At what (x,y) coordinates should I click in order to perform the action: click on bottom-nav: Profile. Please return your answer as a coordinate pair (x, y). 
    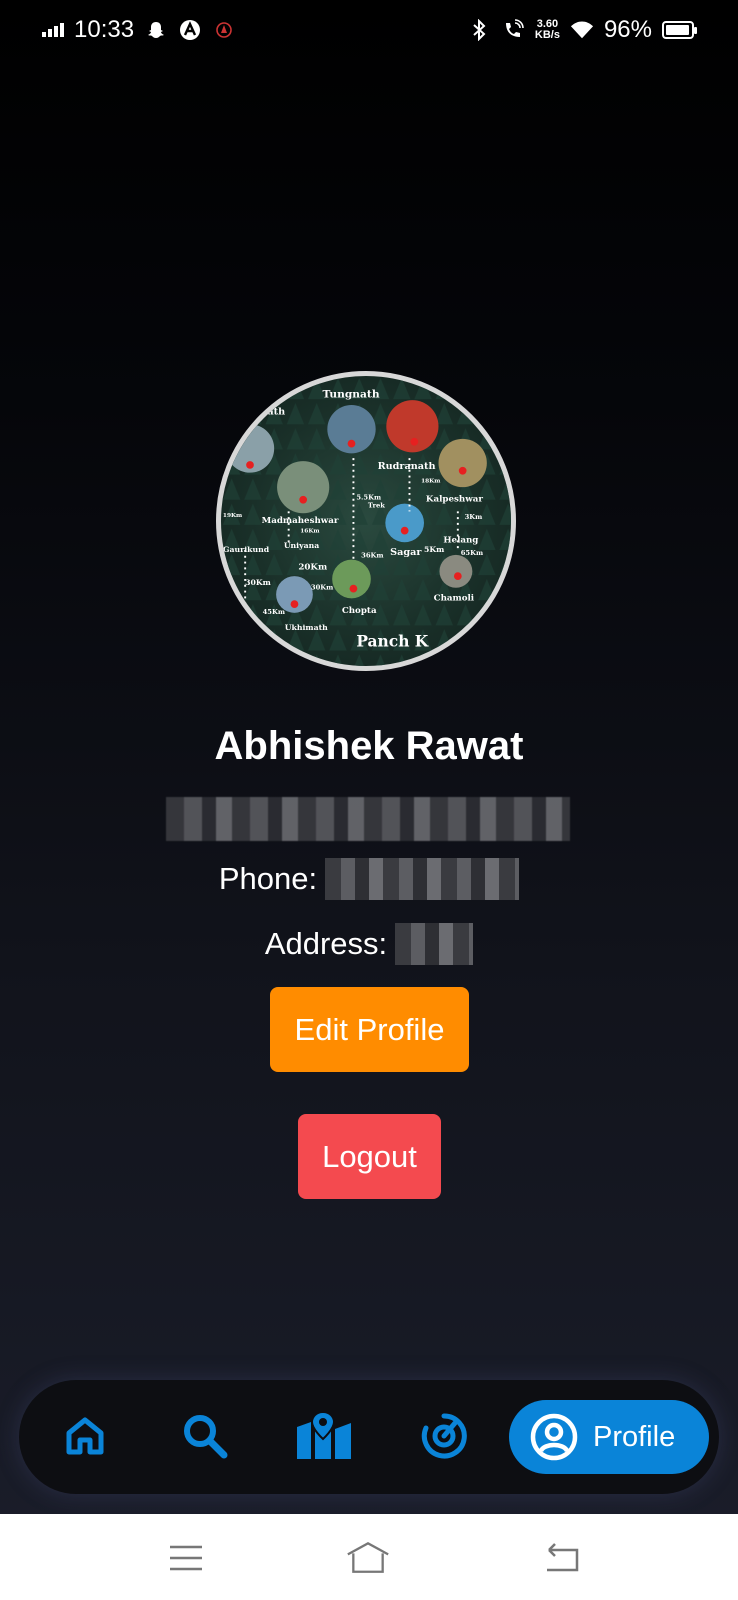
    Looking at the image, I should click on (369, 1437).